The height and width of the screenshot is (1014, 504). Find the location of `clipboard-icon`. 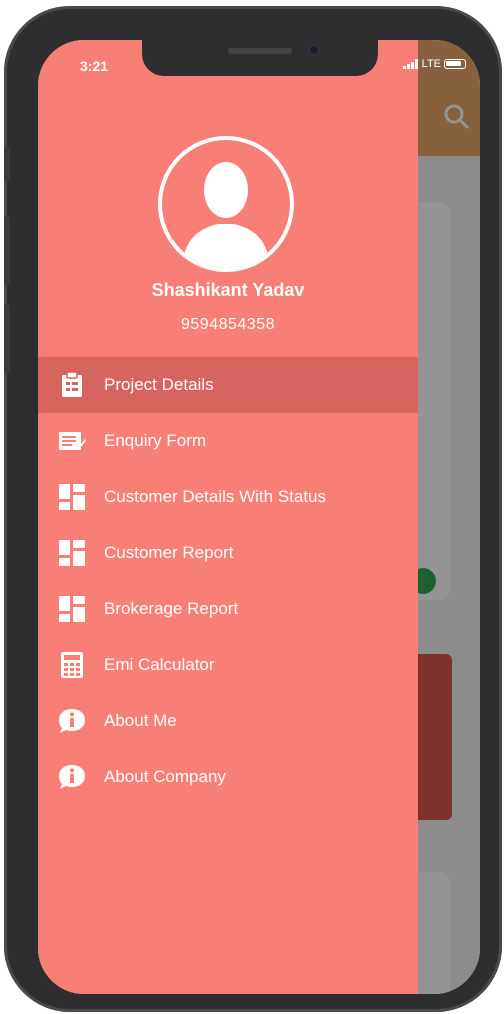

clipboard-icon is located at coordinates (72, 385).